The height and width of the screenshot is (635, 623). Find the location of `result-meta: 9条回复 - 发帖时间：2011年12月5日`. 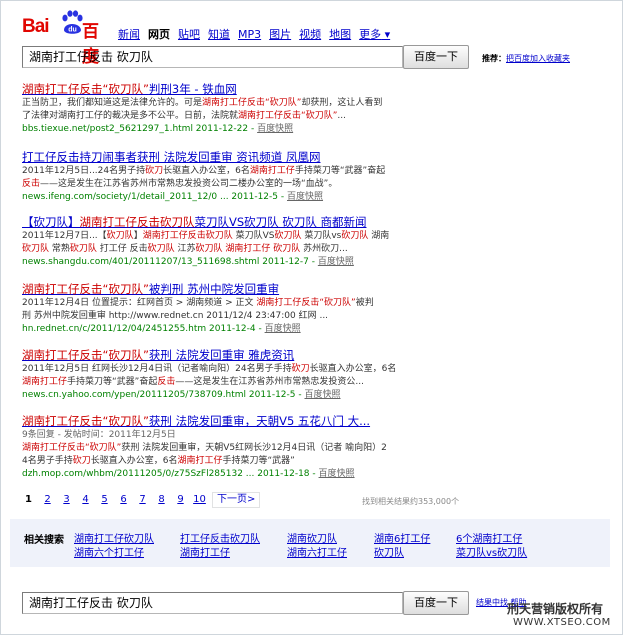

result-meta: 9条回复 - 发帖时间：2011年12月5日 is located at coordinates (99, 435).